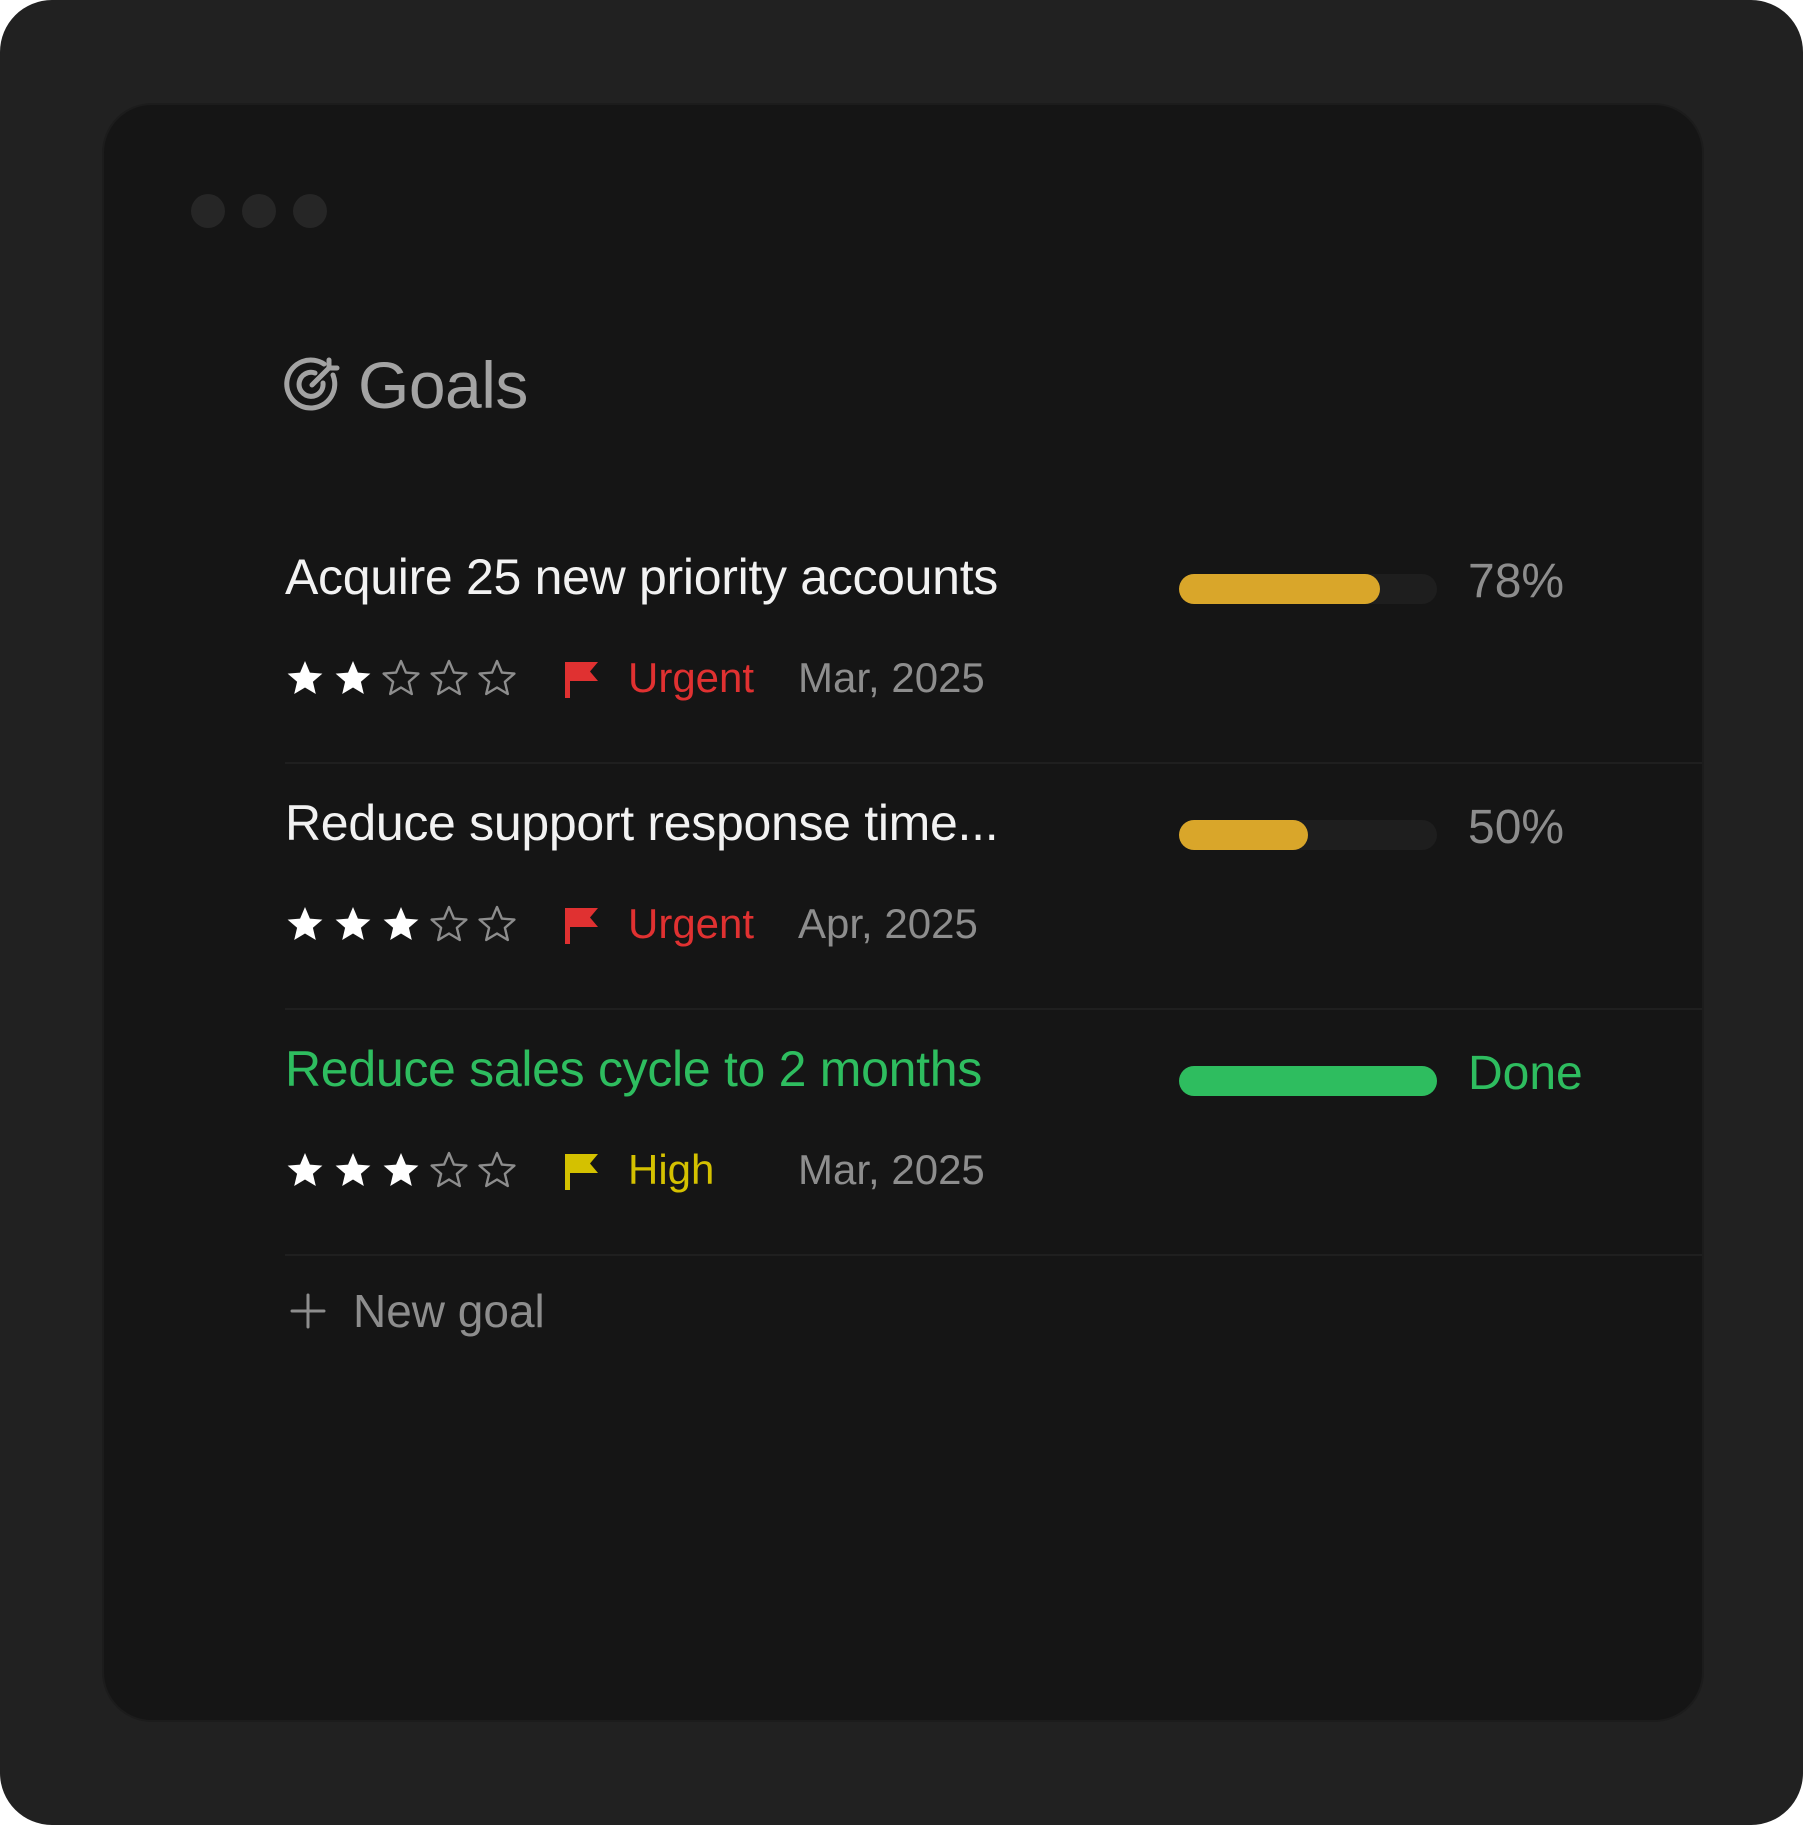  What do you see at coordinates (308, 1311) in the screenshot?
I see `plus-icon` at bounding box center [308, 1311].